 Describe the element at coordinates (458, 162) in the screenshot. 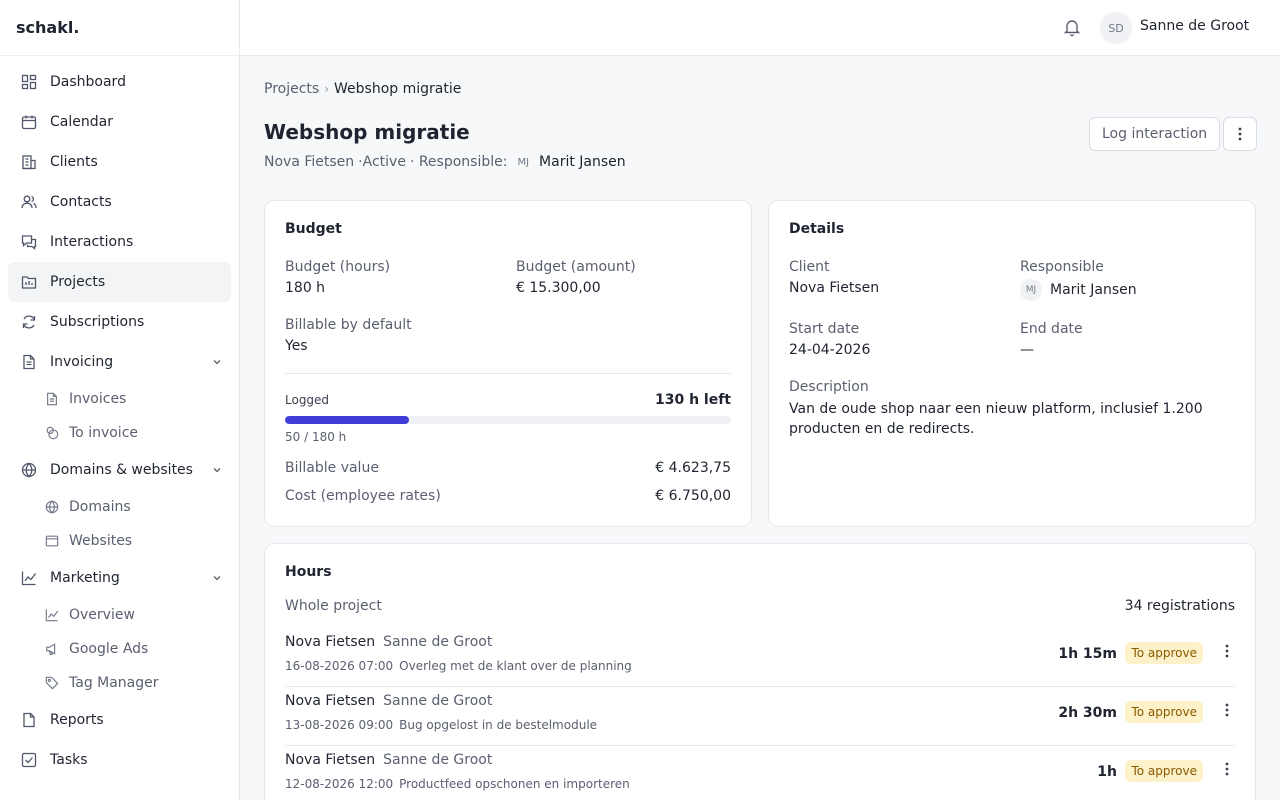

I see `responsible-prefix: · Responsible:` at that location.